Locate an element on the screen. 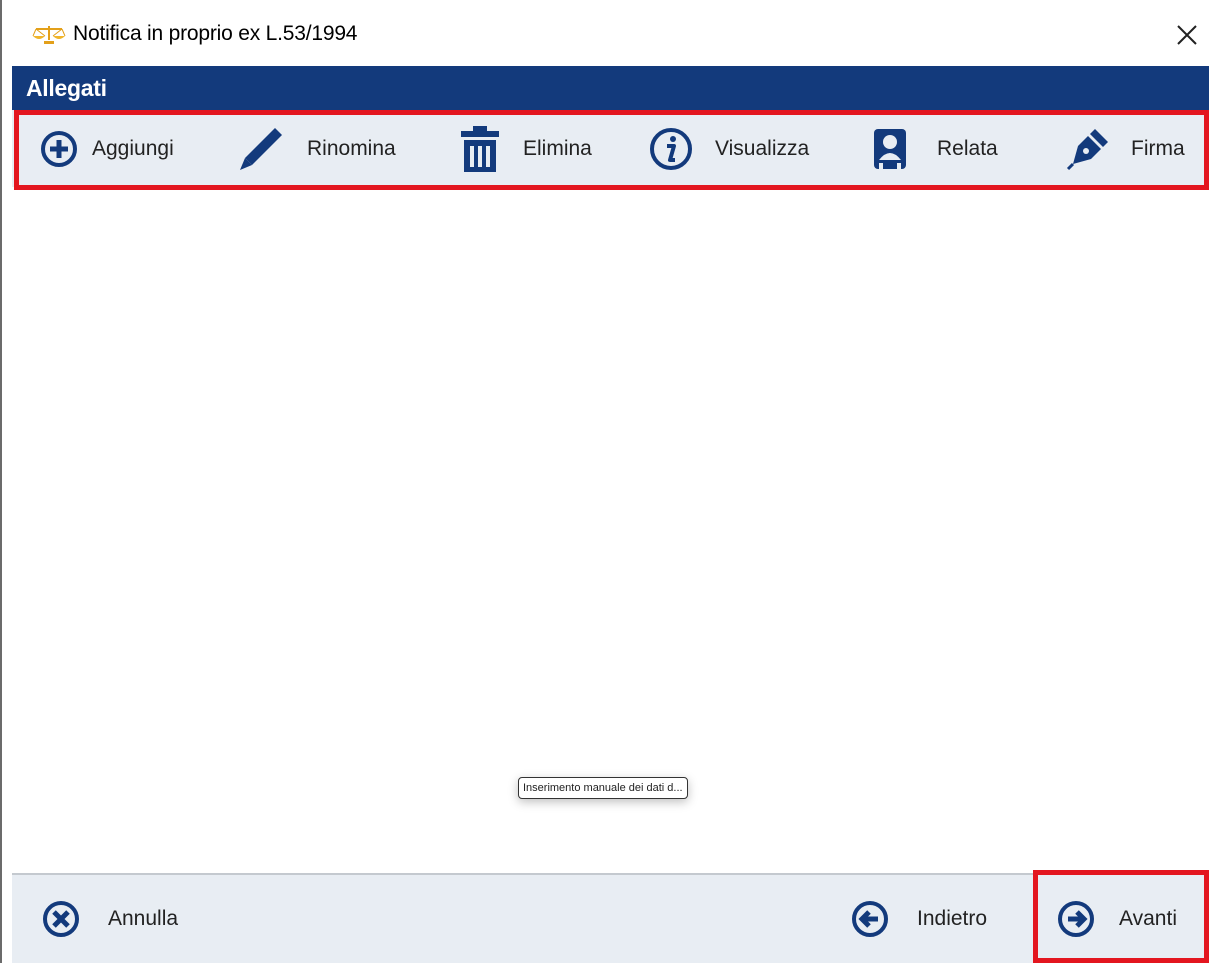 The width and height of the screenshot is (1209, 963). section-title: Allegati is located at coordinates (66, 88).